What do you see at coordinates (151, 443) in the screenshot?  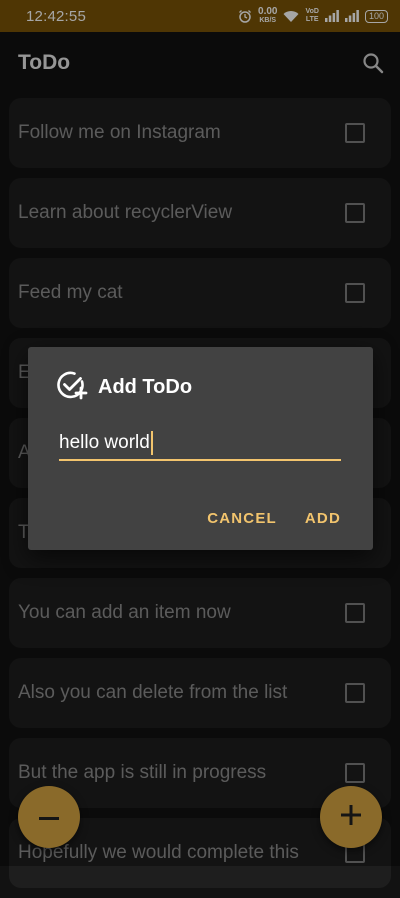 I see `text-cursor` at bounding box center [151, 443].